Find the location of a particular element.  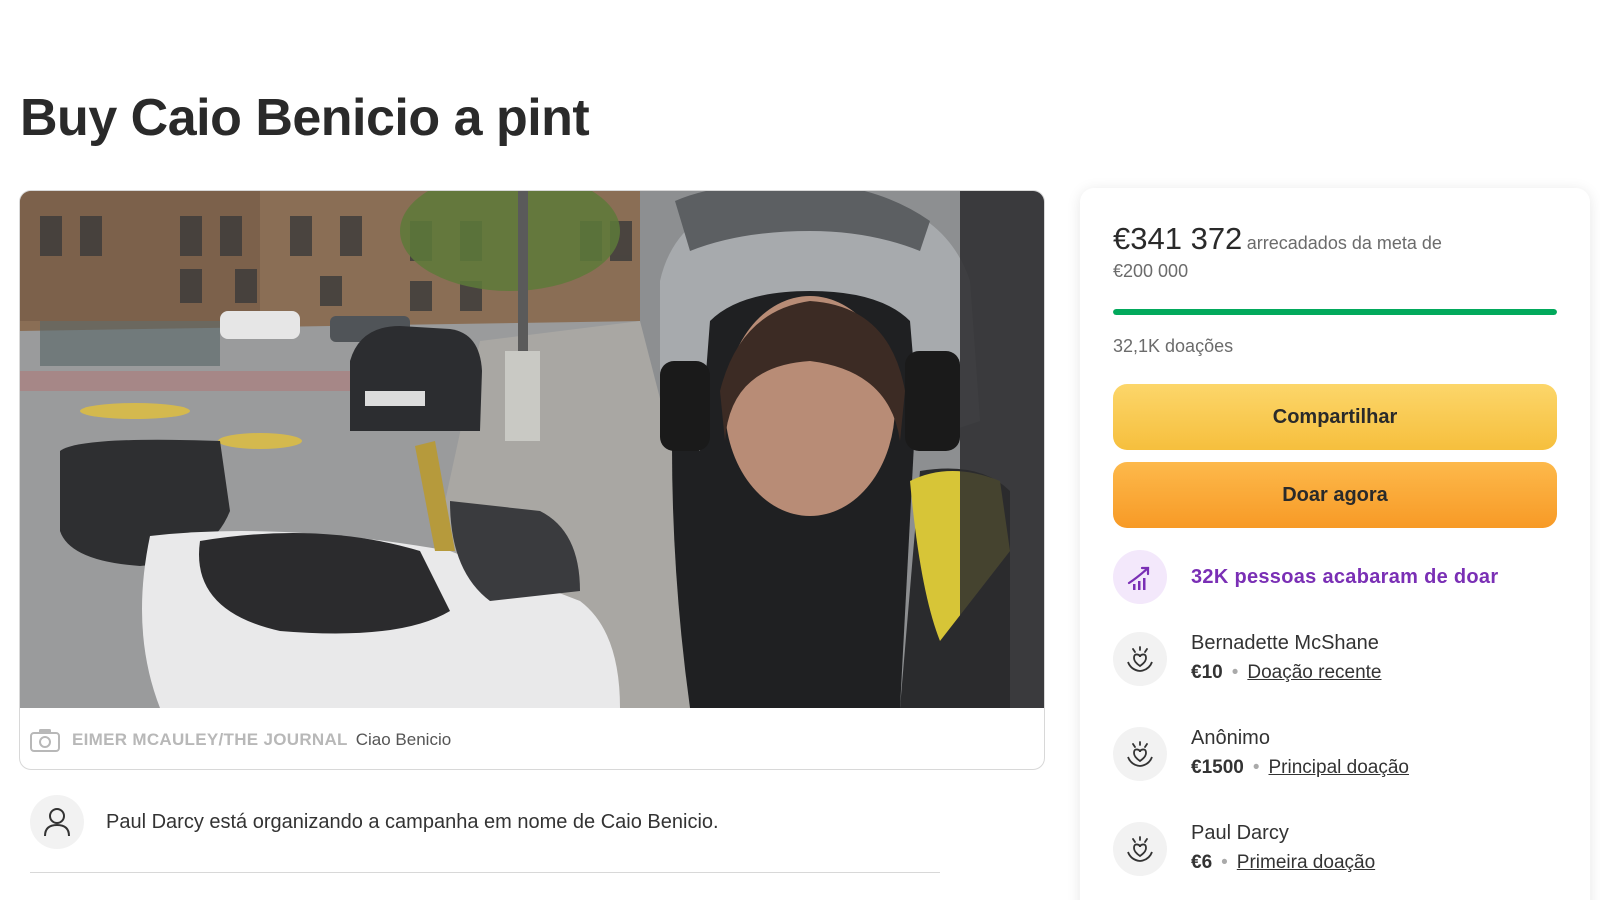

amount-raised: €341 372 arrecadados da meta de €200 000 is located at coordinates (1333, 251).